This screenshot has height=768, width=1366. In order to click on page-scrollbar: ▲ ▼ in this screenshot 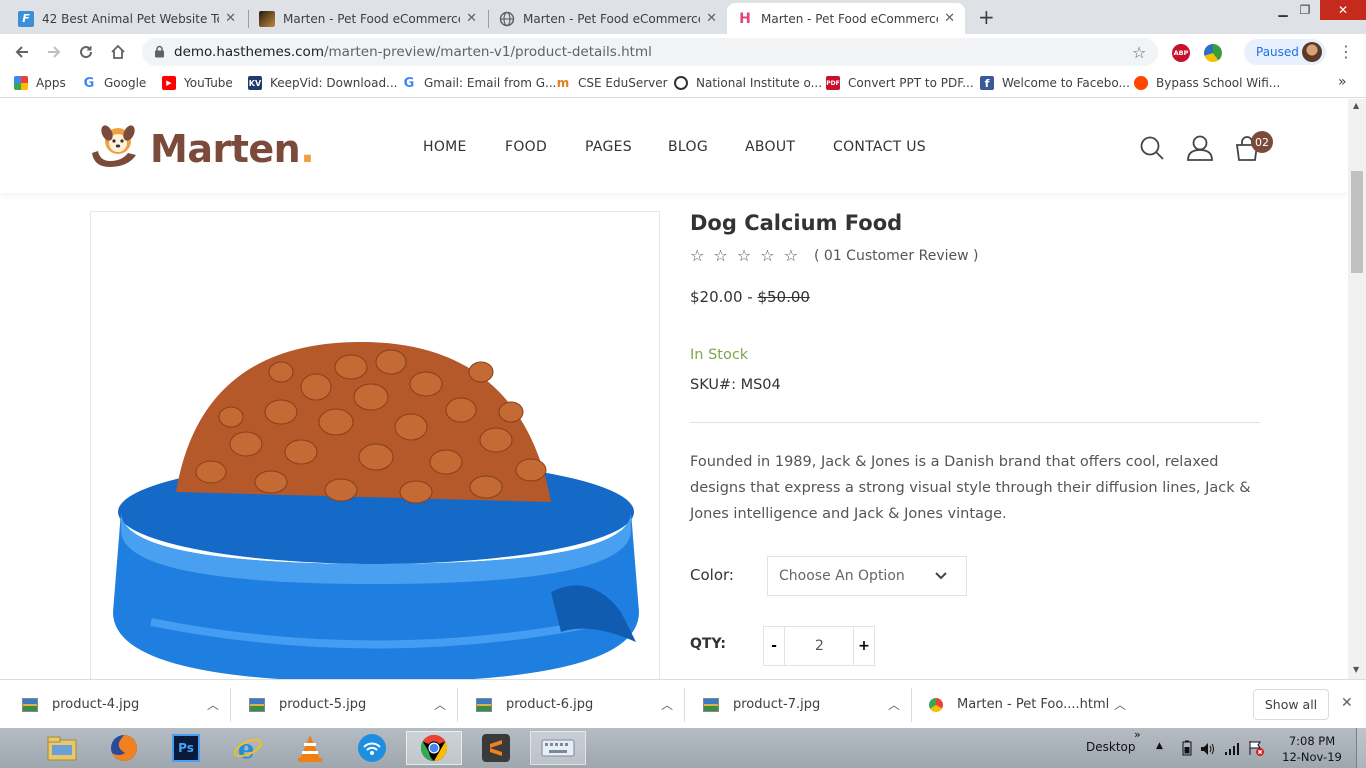, I will do `click(1357, 389)`.